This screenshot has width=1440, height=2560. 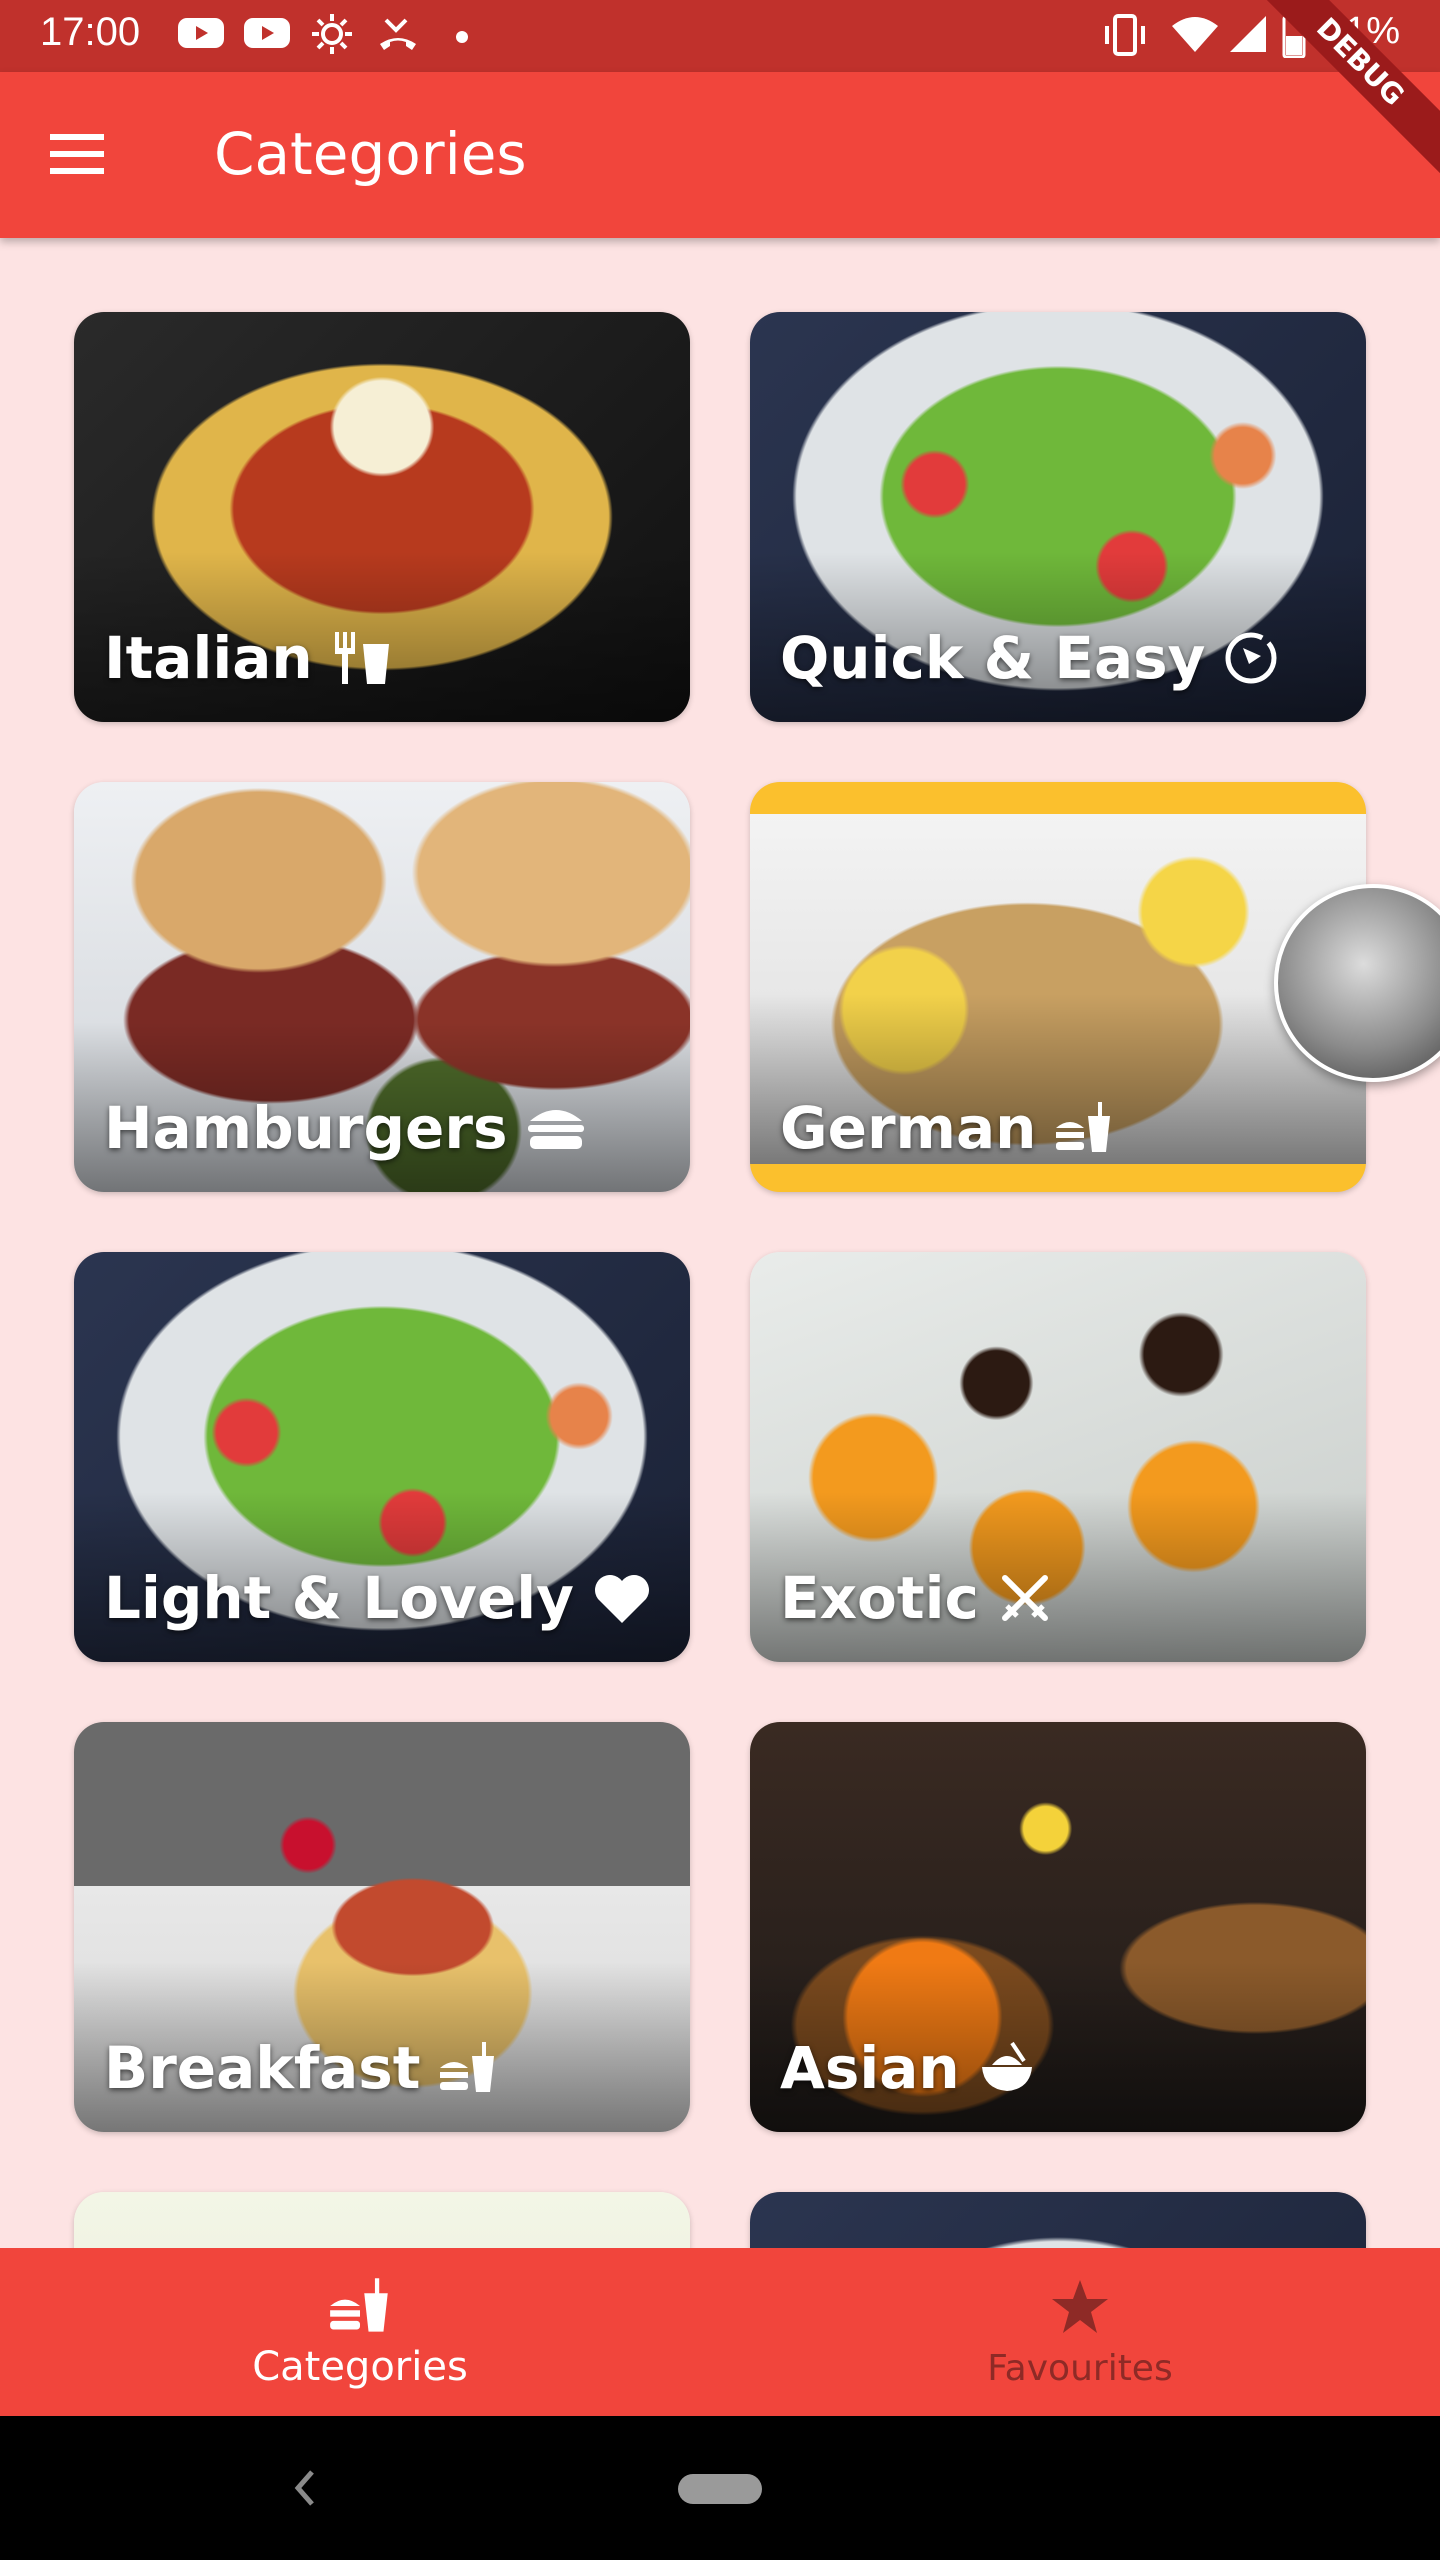 What do you see at coordinates (360, 2367) in the screenshot?
I see `nav-label: Categories` at bounding box center [360, 2367].